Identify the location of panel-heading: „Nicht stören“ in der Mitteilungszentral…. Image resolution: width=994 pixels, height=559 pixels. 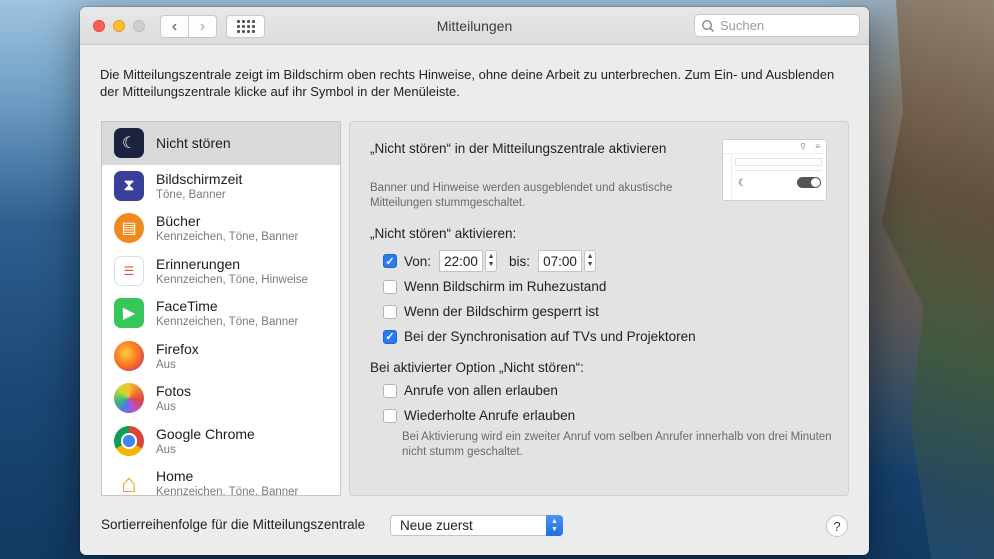
(518, 148).